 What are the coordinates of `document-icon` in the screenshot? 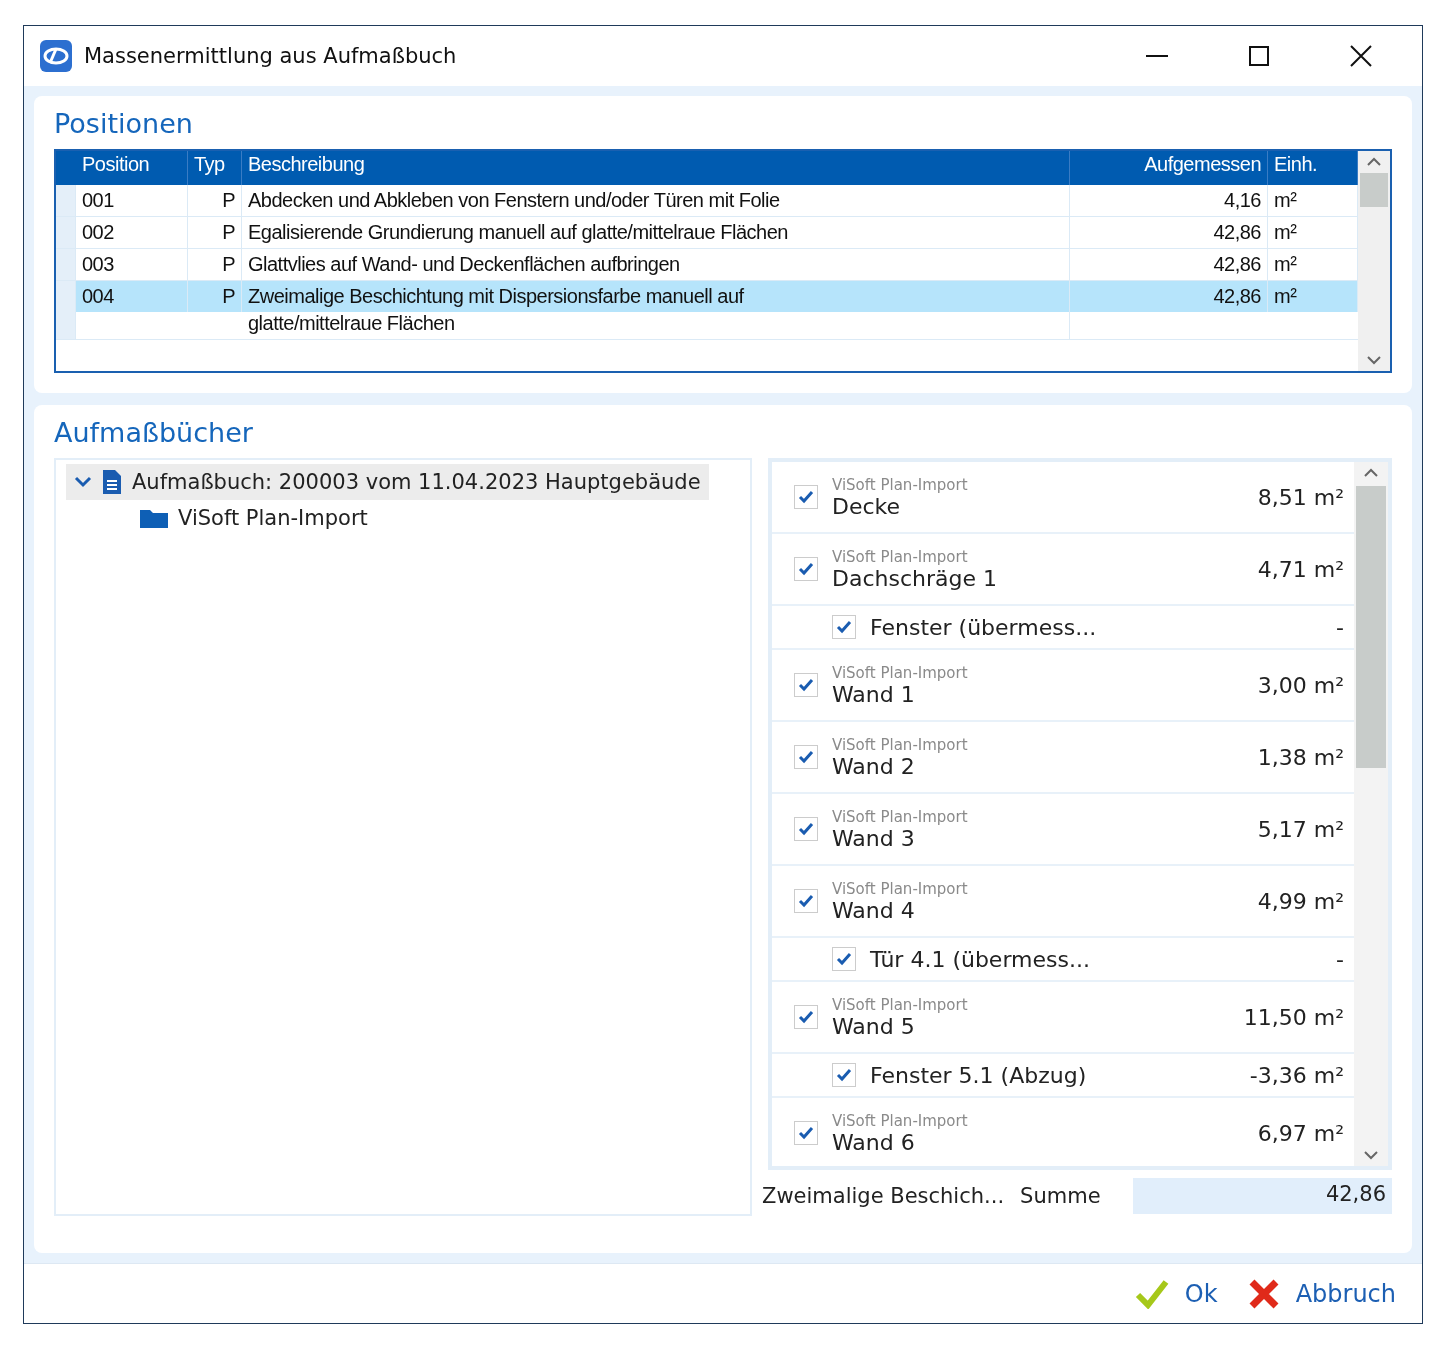 It's located at (112, 482).